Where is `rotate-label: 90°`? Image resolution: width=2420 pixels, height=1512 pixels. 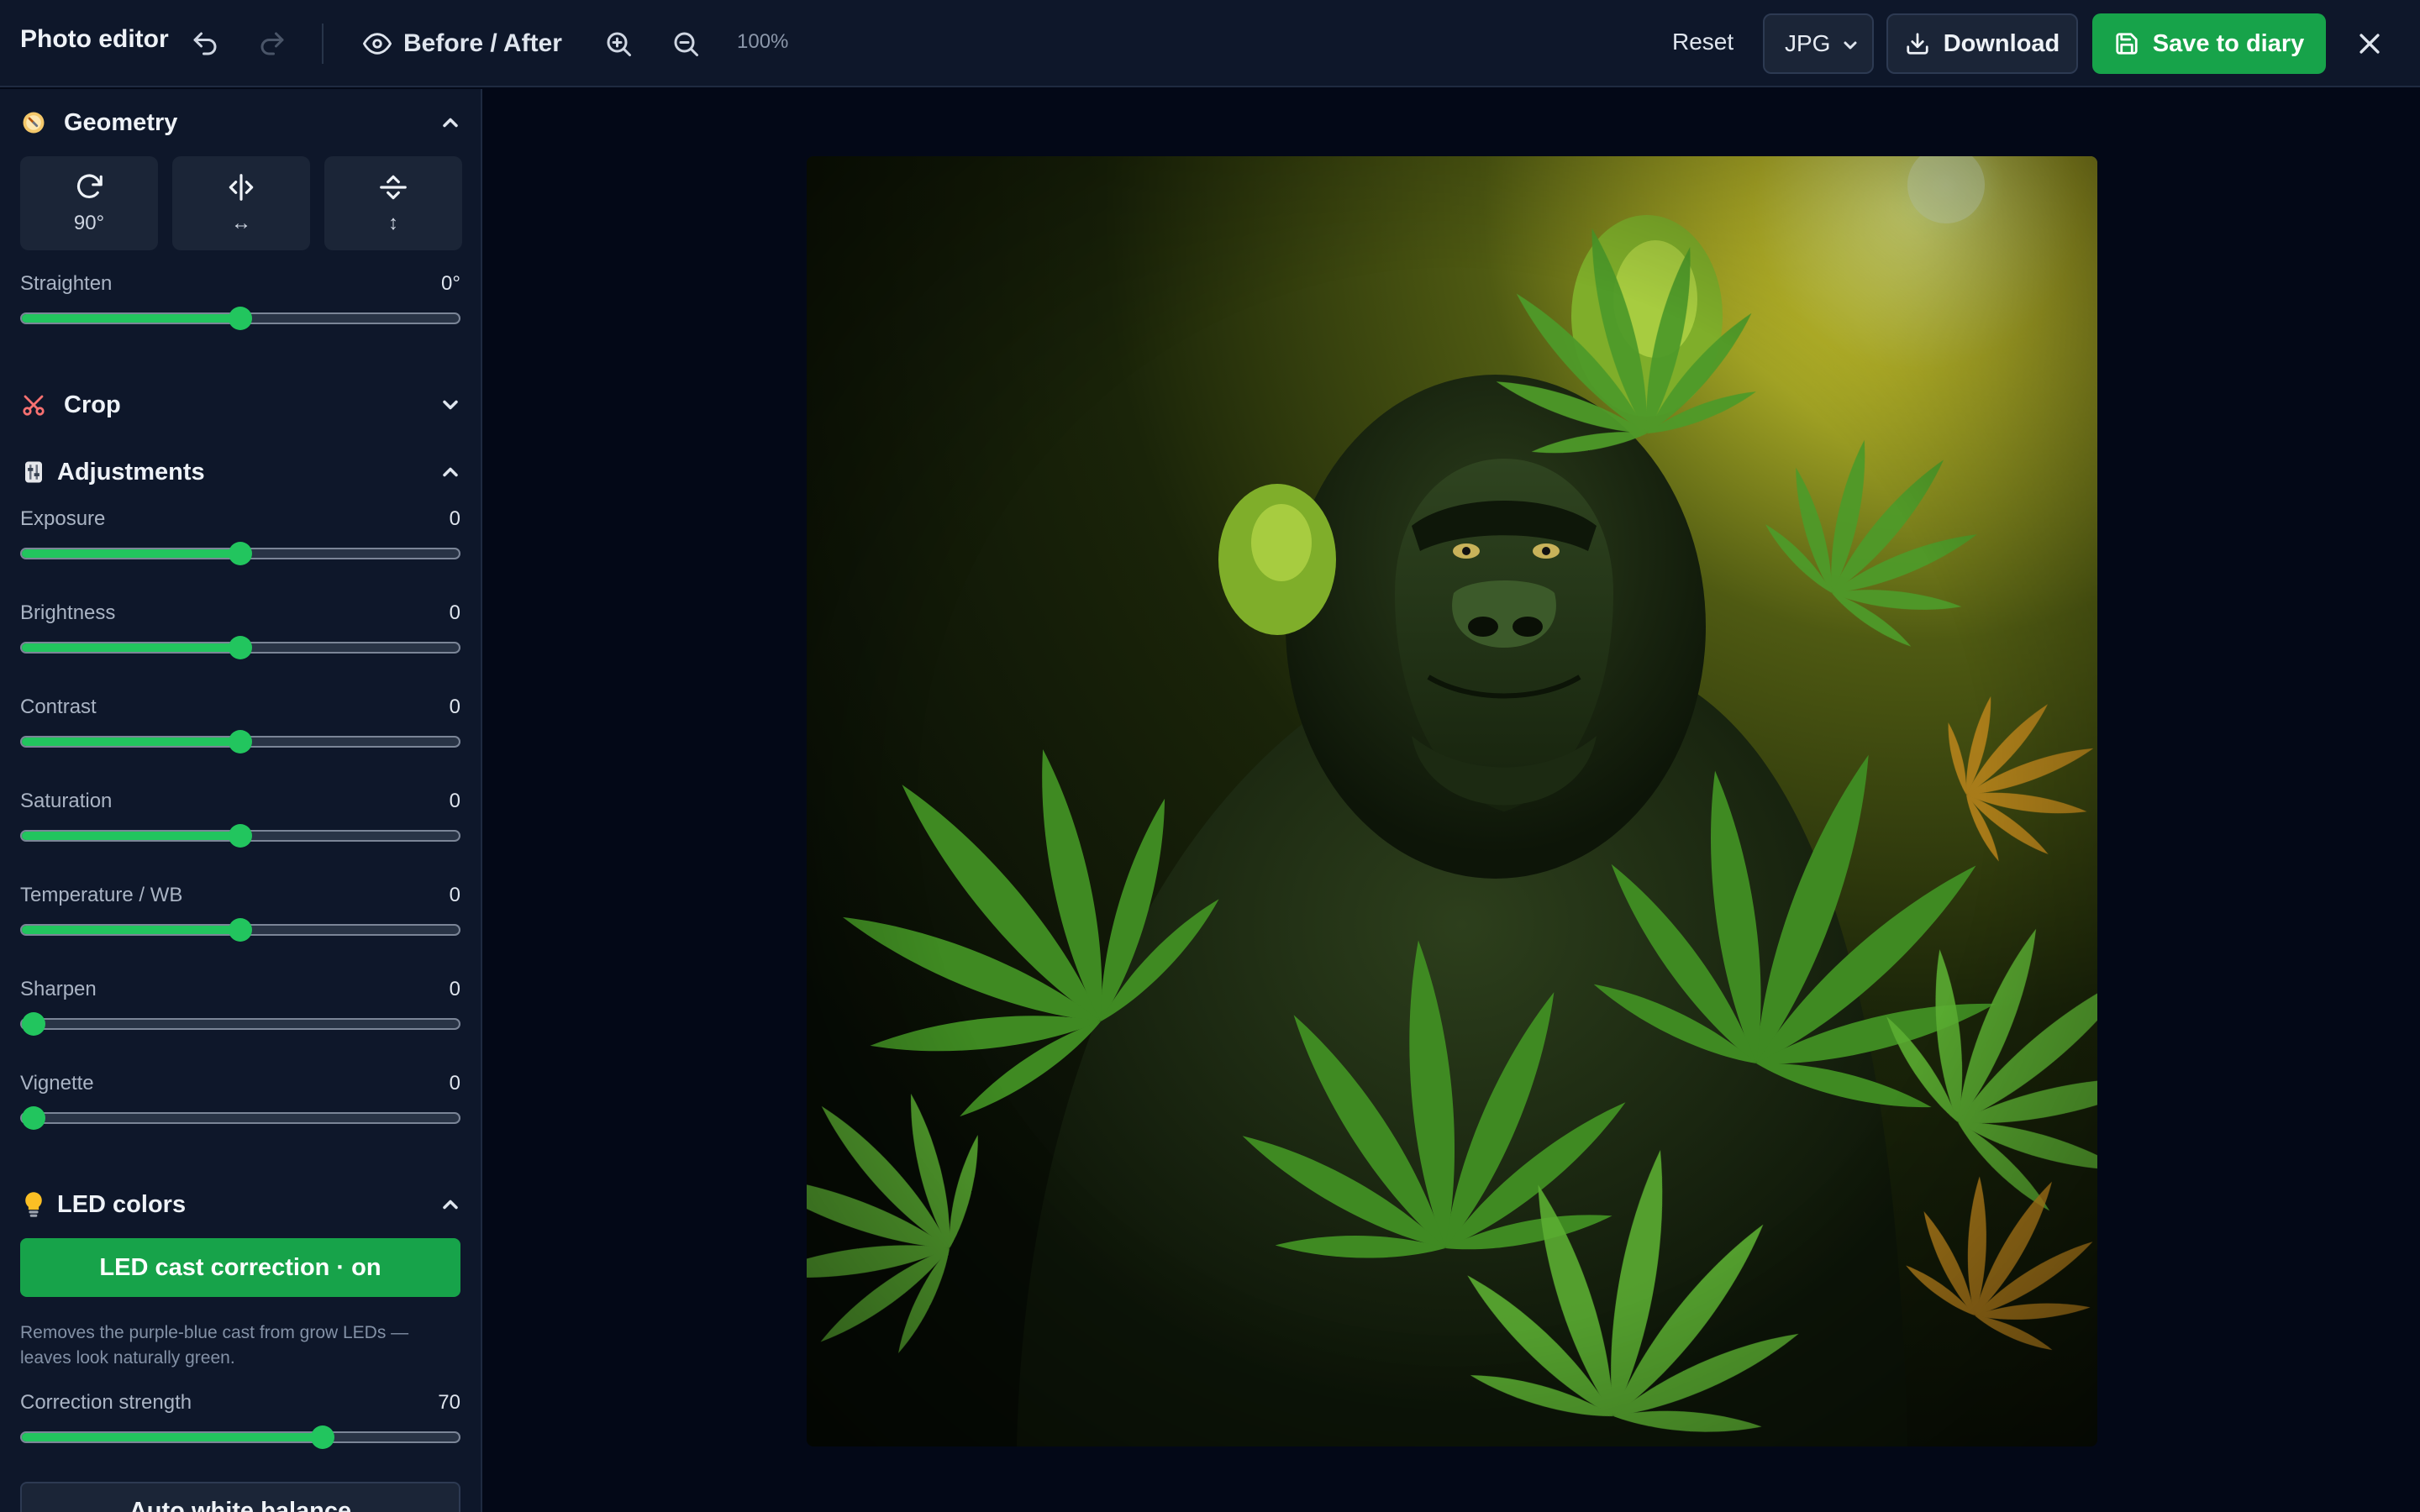 rotate-label: 90° is located at coordinates (89, 223).